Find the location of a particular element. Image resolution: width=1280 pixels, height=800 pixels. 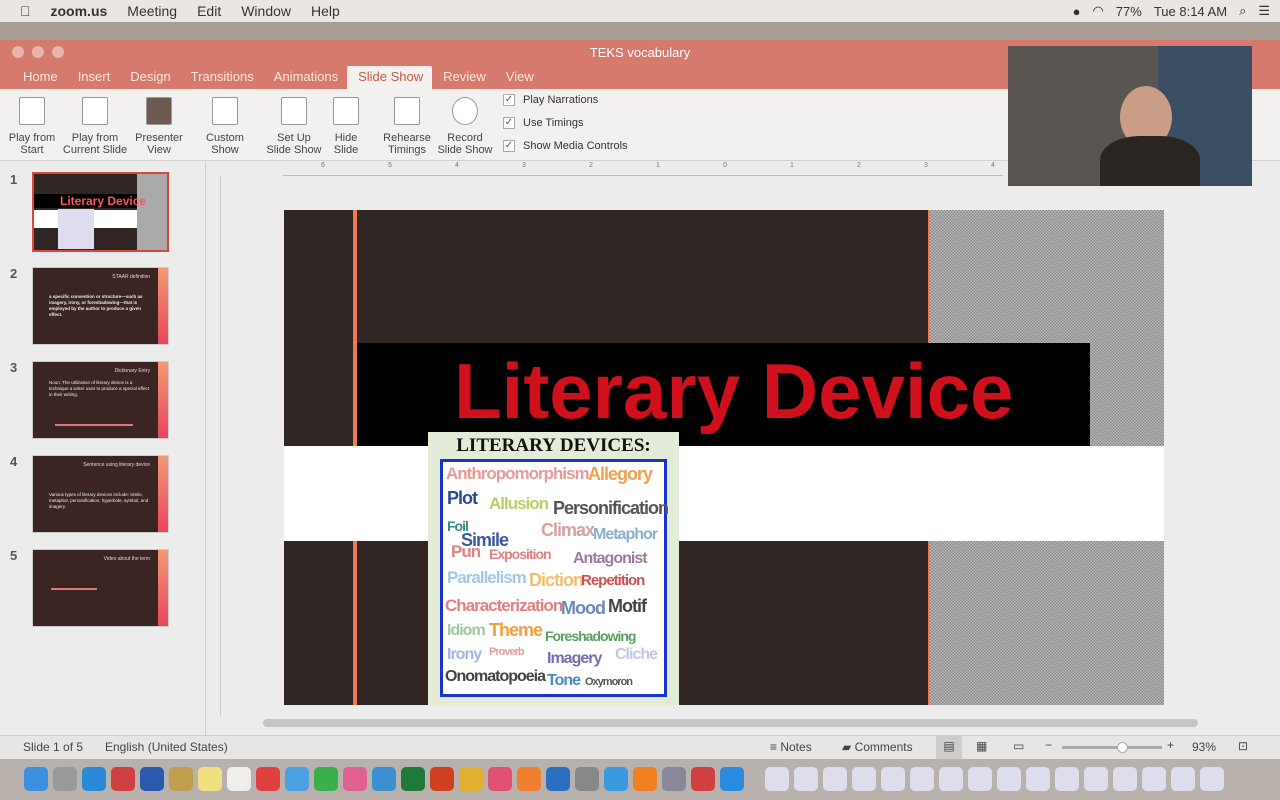

set-up-slide-show-button: Set Up Slide Show is located at coordinates (294, 124).